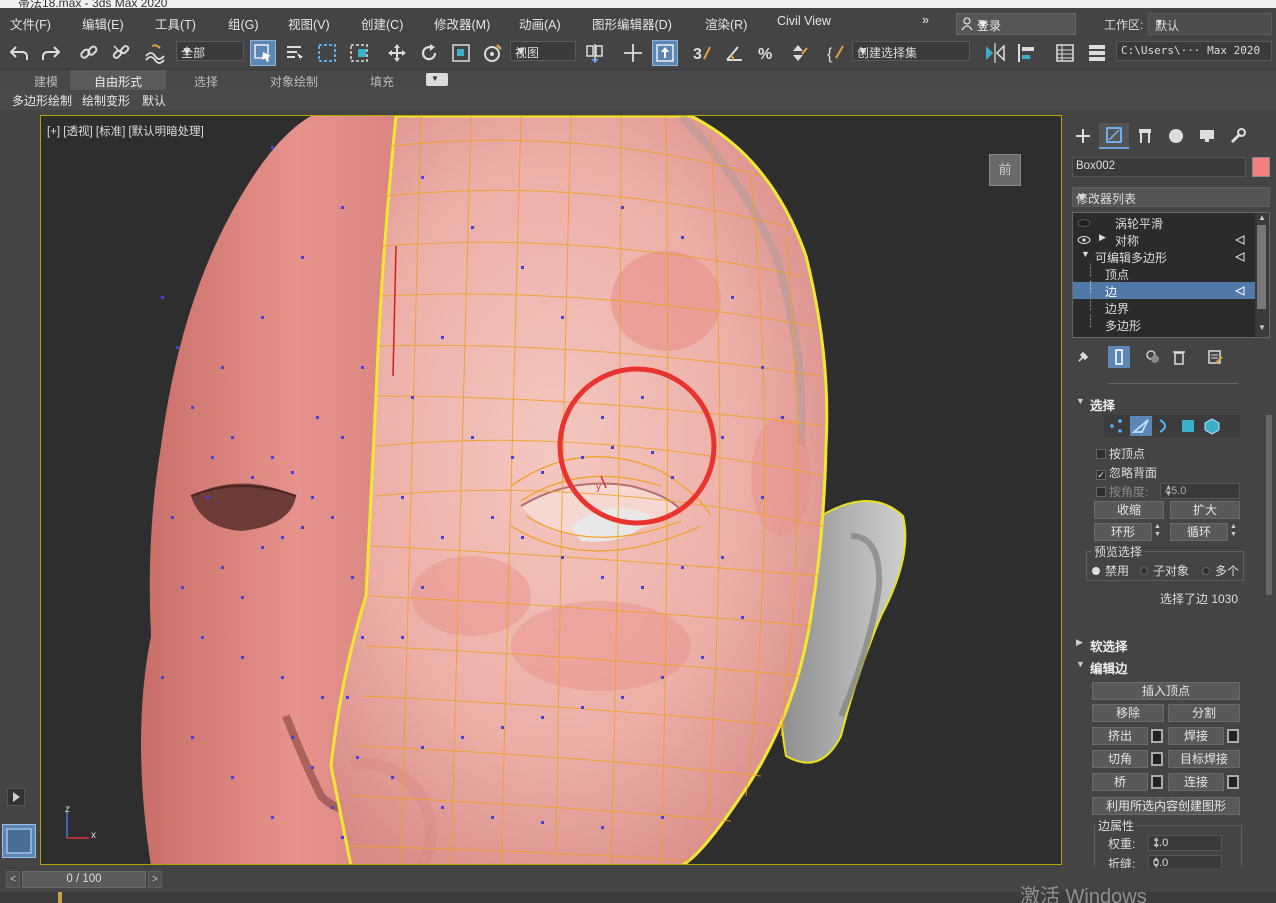 The height and width of the screenshot is (903, 1276). Describe the element at coordinates (1126, 472) in the screenshot. I see `ignore-backfacing-checkbox: ✓ 忽略背面` at that location.